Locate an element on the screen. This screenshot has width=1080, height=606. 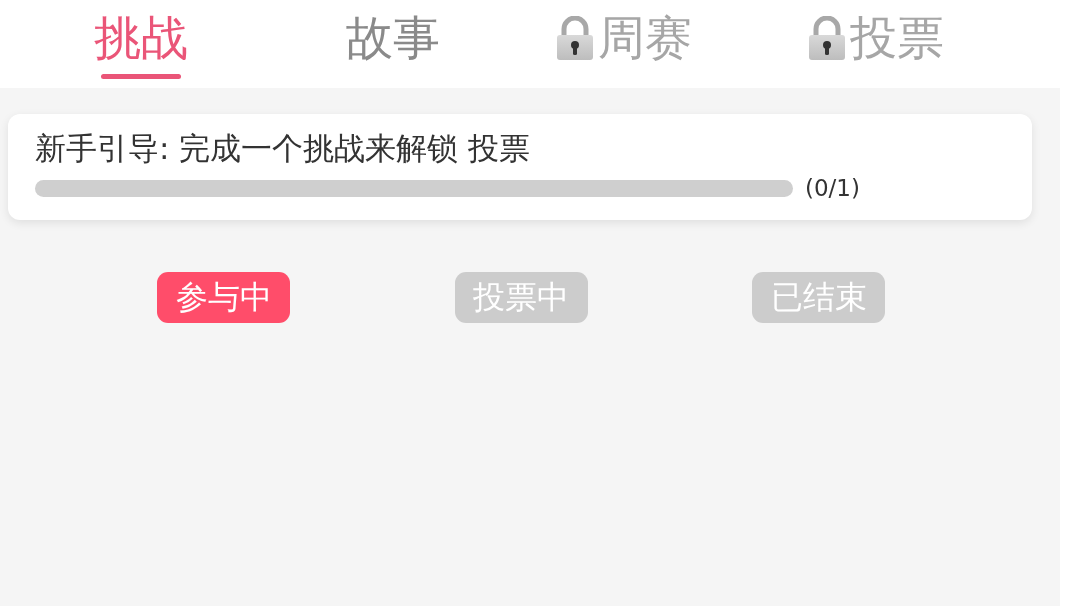
tab: 周赛 is located at coordinates (624, 38).